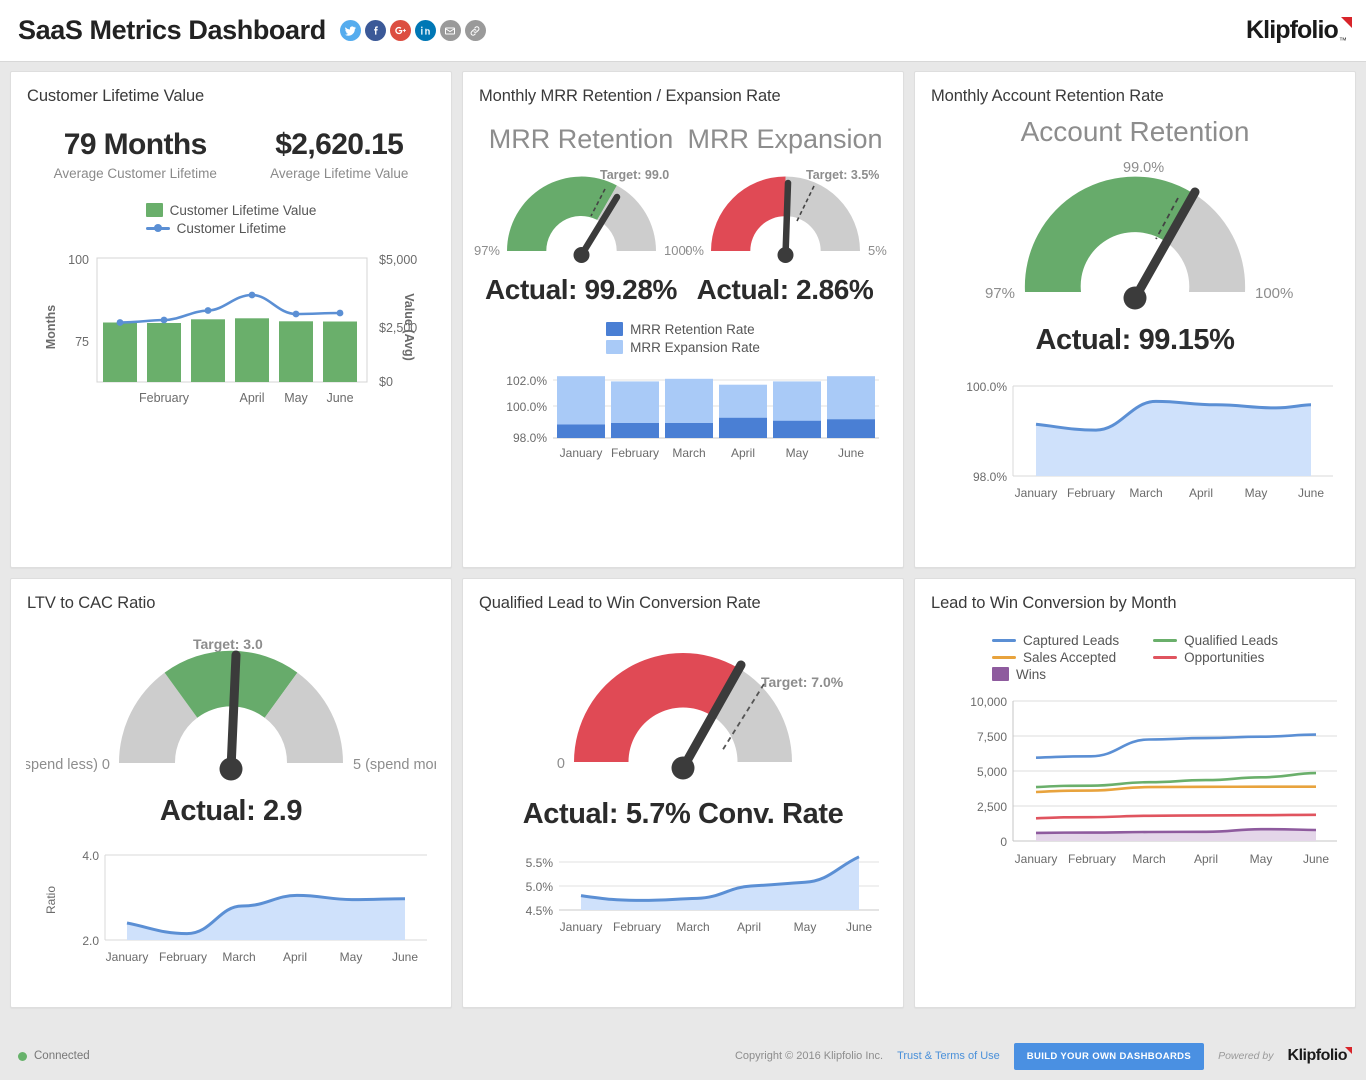 The image size is (1366, 1080). What do you see at coordinates (620, 603) in the screenshot?
I see `card-title: Qualified Lead to Win Conversion Rate` at bounding box center [620, 603].